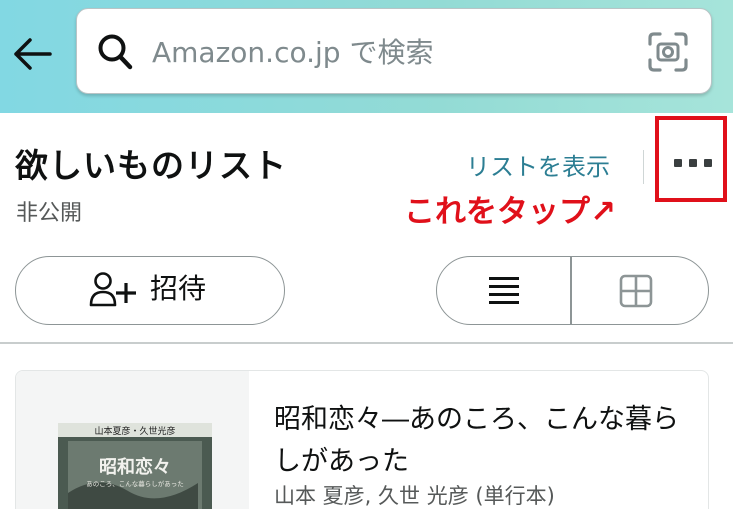  I want to click on grid-view-icon, so click(636, 291).